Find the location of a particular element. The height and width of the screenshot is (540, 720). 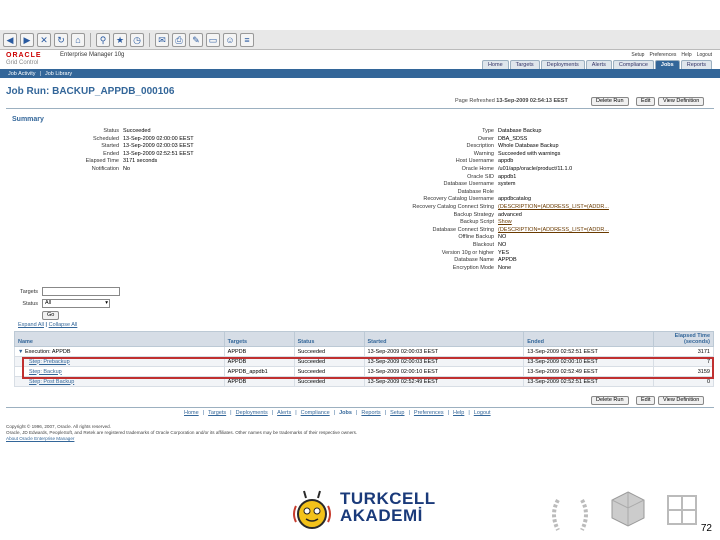

home-icon: ⌂ is located at coordinates (78, 39).